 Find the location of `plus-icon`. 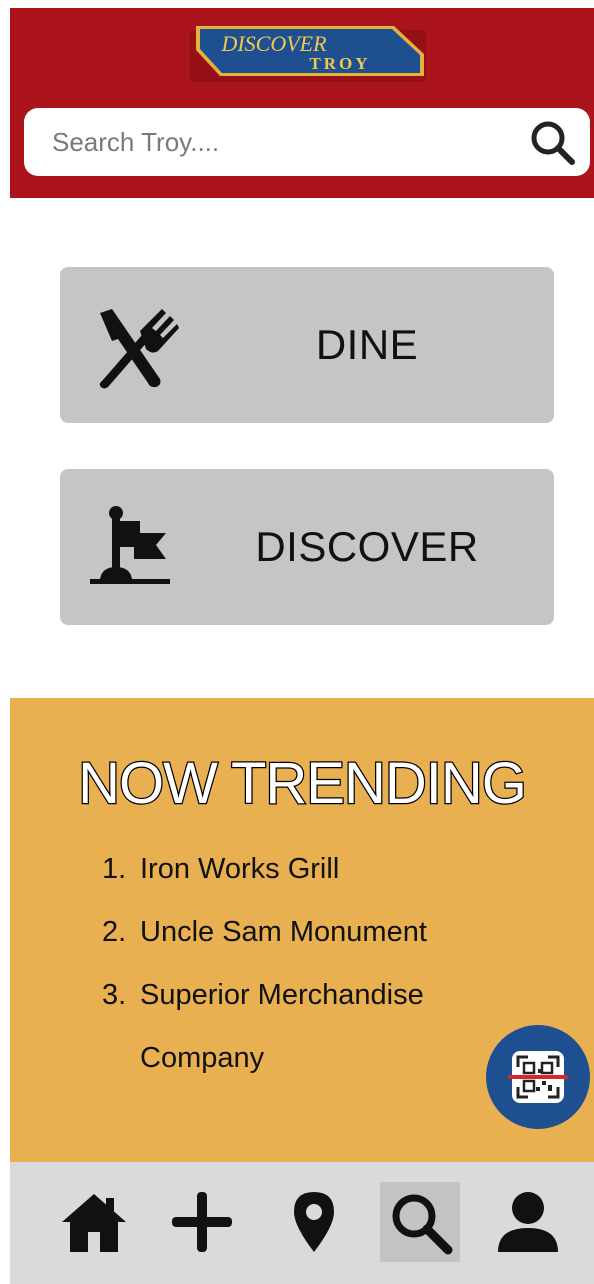

plus-icon is located at coordinates (202, 1222).